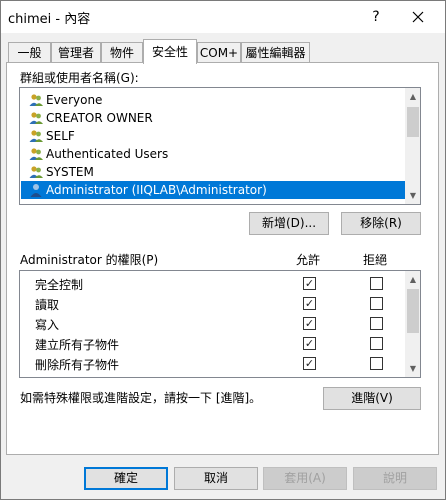 The height and width of the screenshot is (500, 446). Describe the element at coordinates (47, 305) in the screenshot. I see `permission-name: 讀取` at that location.